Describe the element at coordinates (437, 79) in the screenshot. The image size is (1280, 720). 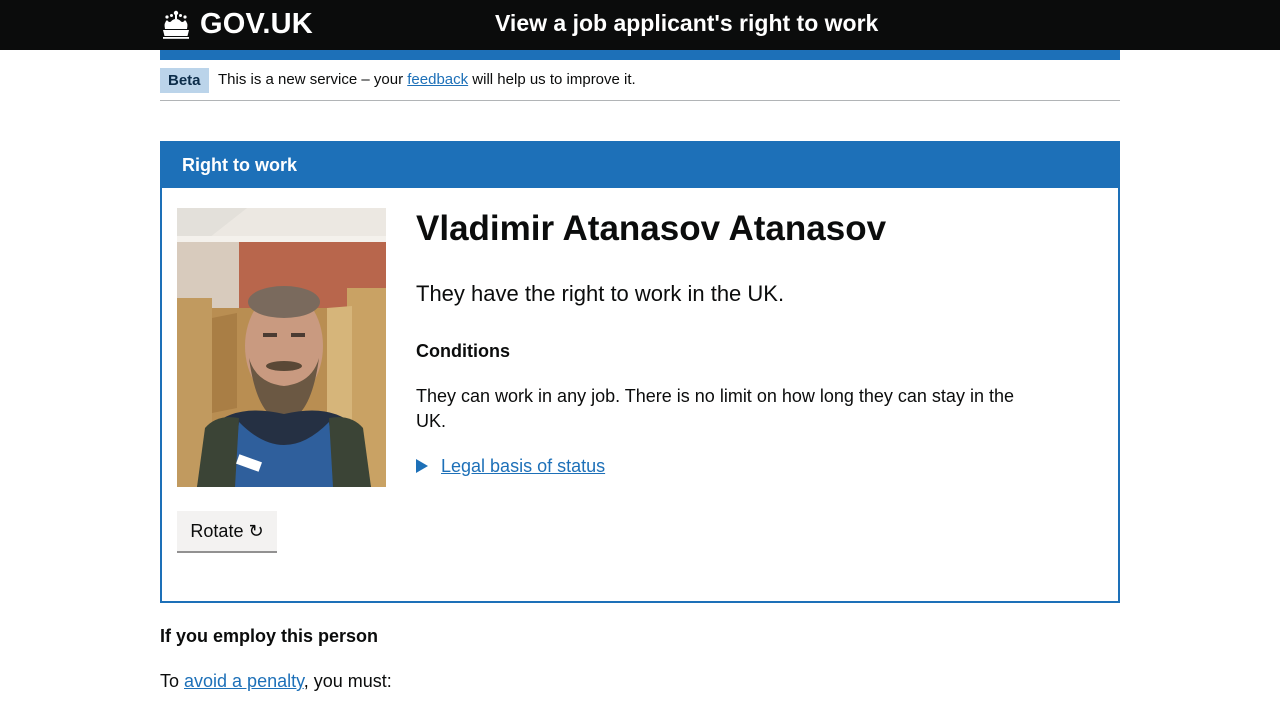
I see `feedback-link: feedback` at that location.